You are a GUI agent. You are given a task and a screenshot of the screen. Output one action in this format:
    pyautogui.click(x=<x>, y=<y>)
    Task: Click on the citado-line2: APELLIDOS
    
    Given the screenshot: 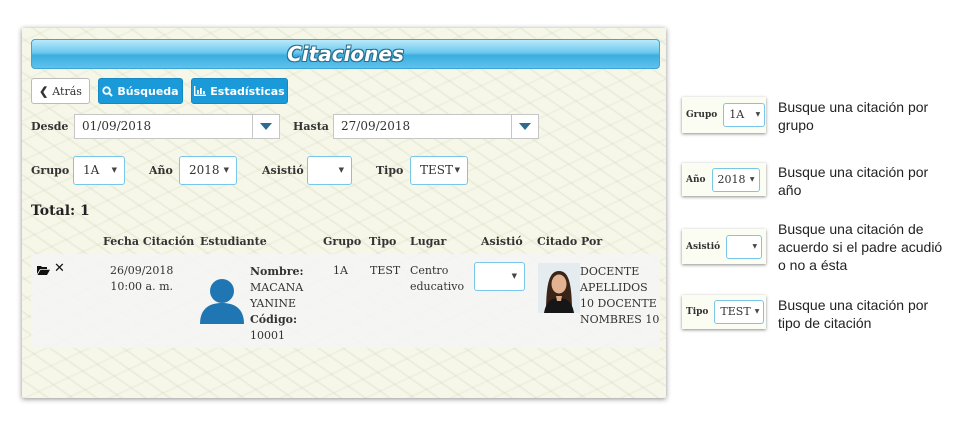 What is the action you would take?
    pyautogui.click(x=614, y=287)
    